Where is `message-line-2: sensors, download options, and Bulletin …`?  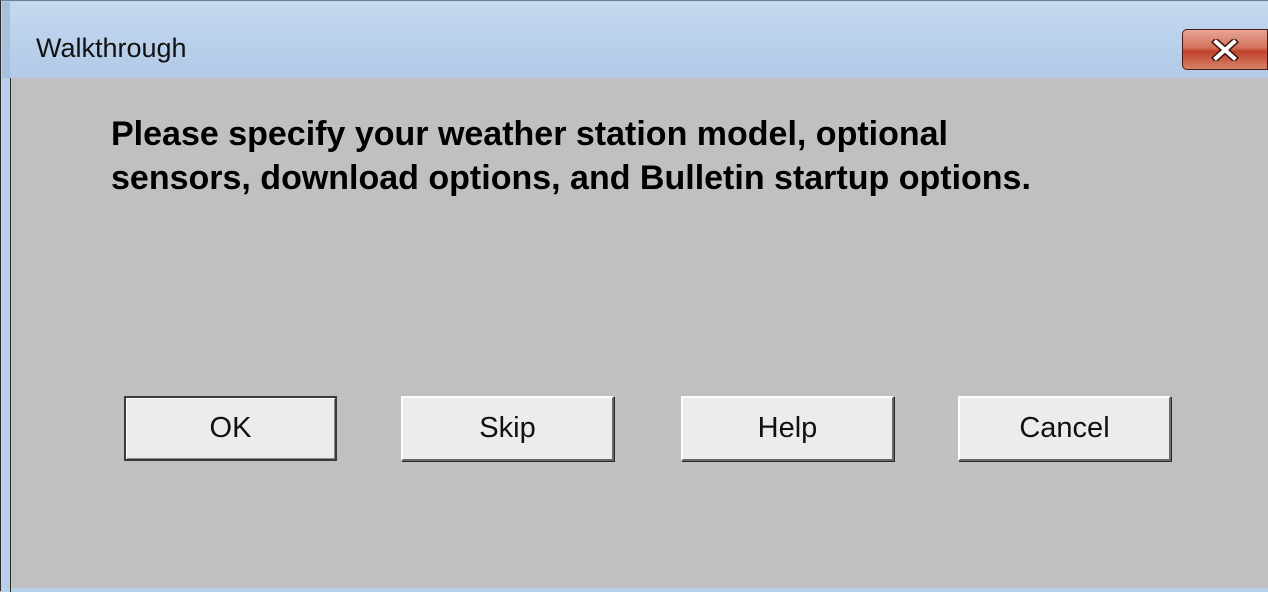 message-line-2: sensors, download options, and Bulletin … is located at coordinates (571, 178).